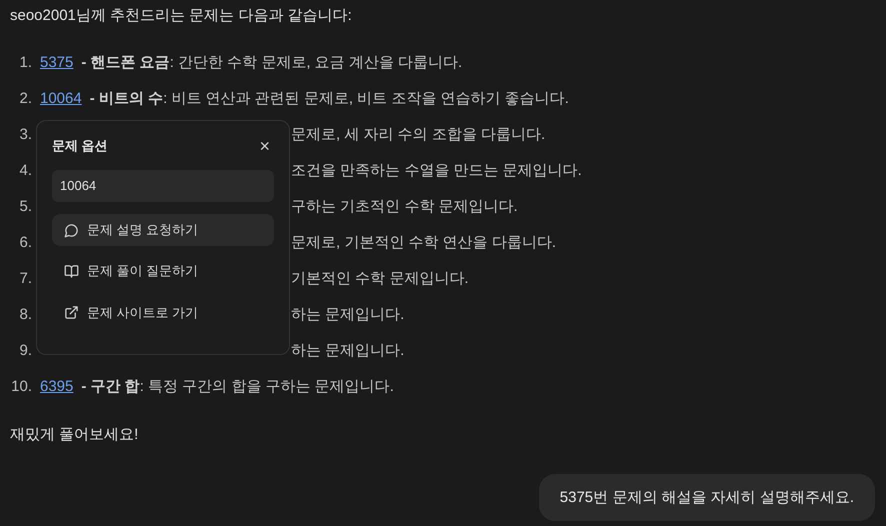 This screenshot has width=886, height=526. Describe the element at coordinates (57, 387) in the screenshot. I see `problem-link: 6395` at that location.